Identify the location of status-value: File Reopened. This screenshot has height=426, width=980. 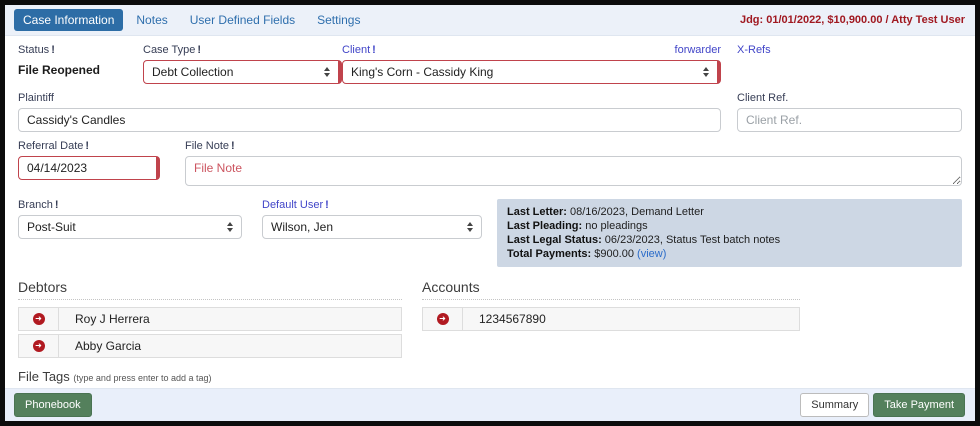
(59, 70).